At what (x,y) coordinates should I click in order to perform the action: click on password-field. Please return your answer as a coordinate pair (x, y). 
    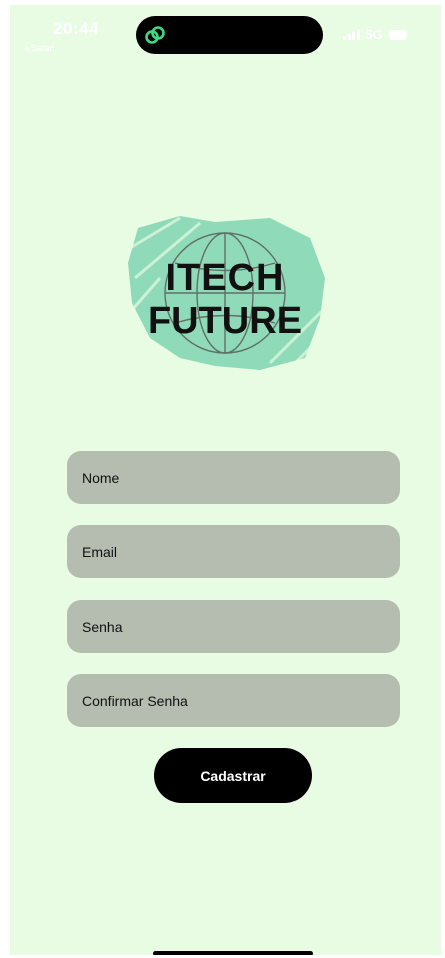
    Looking at the image, I should click on (233, 626).